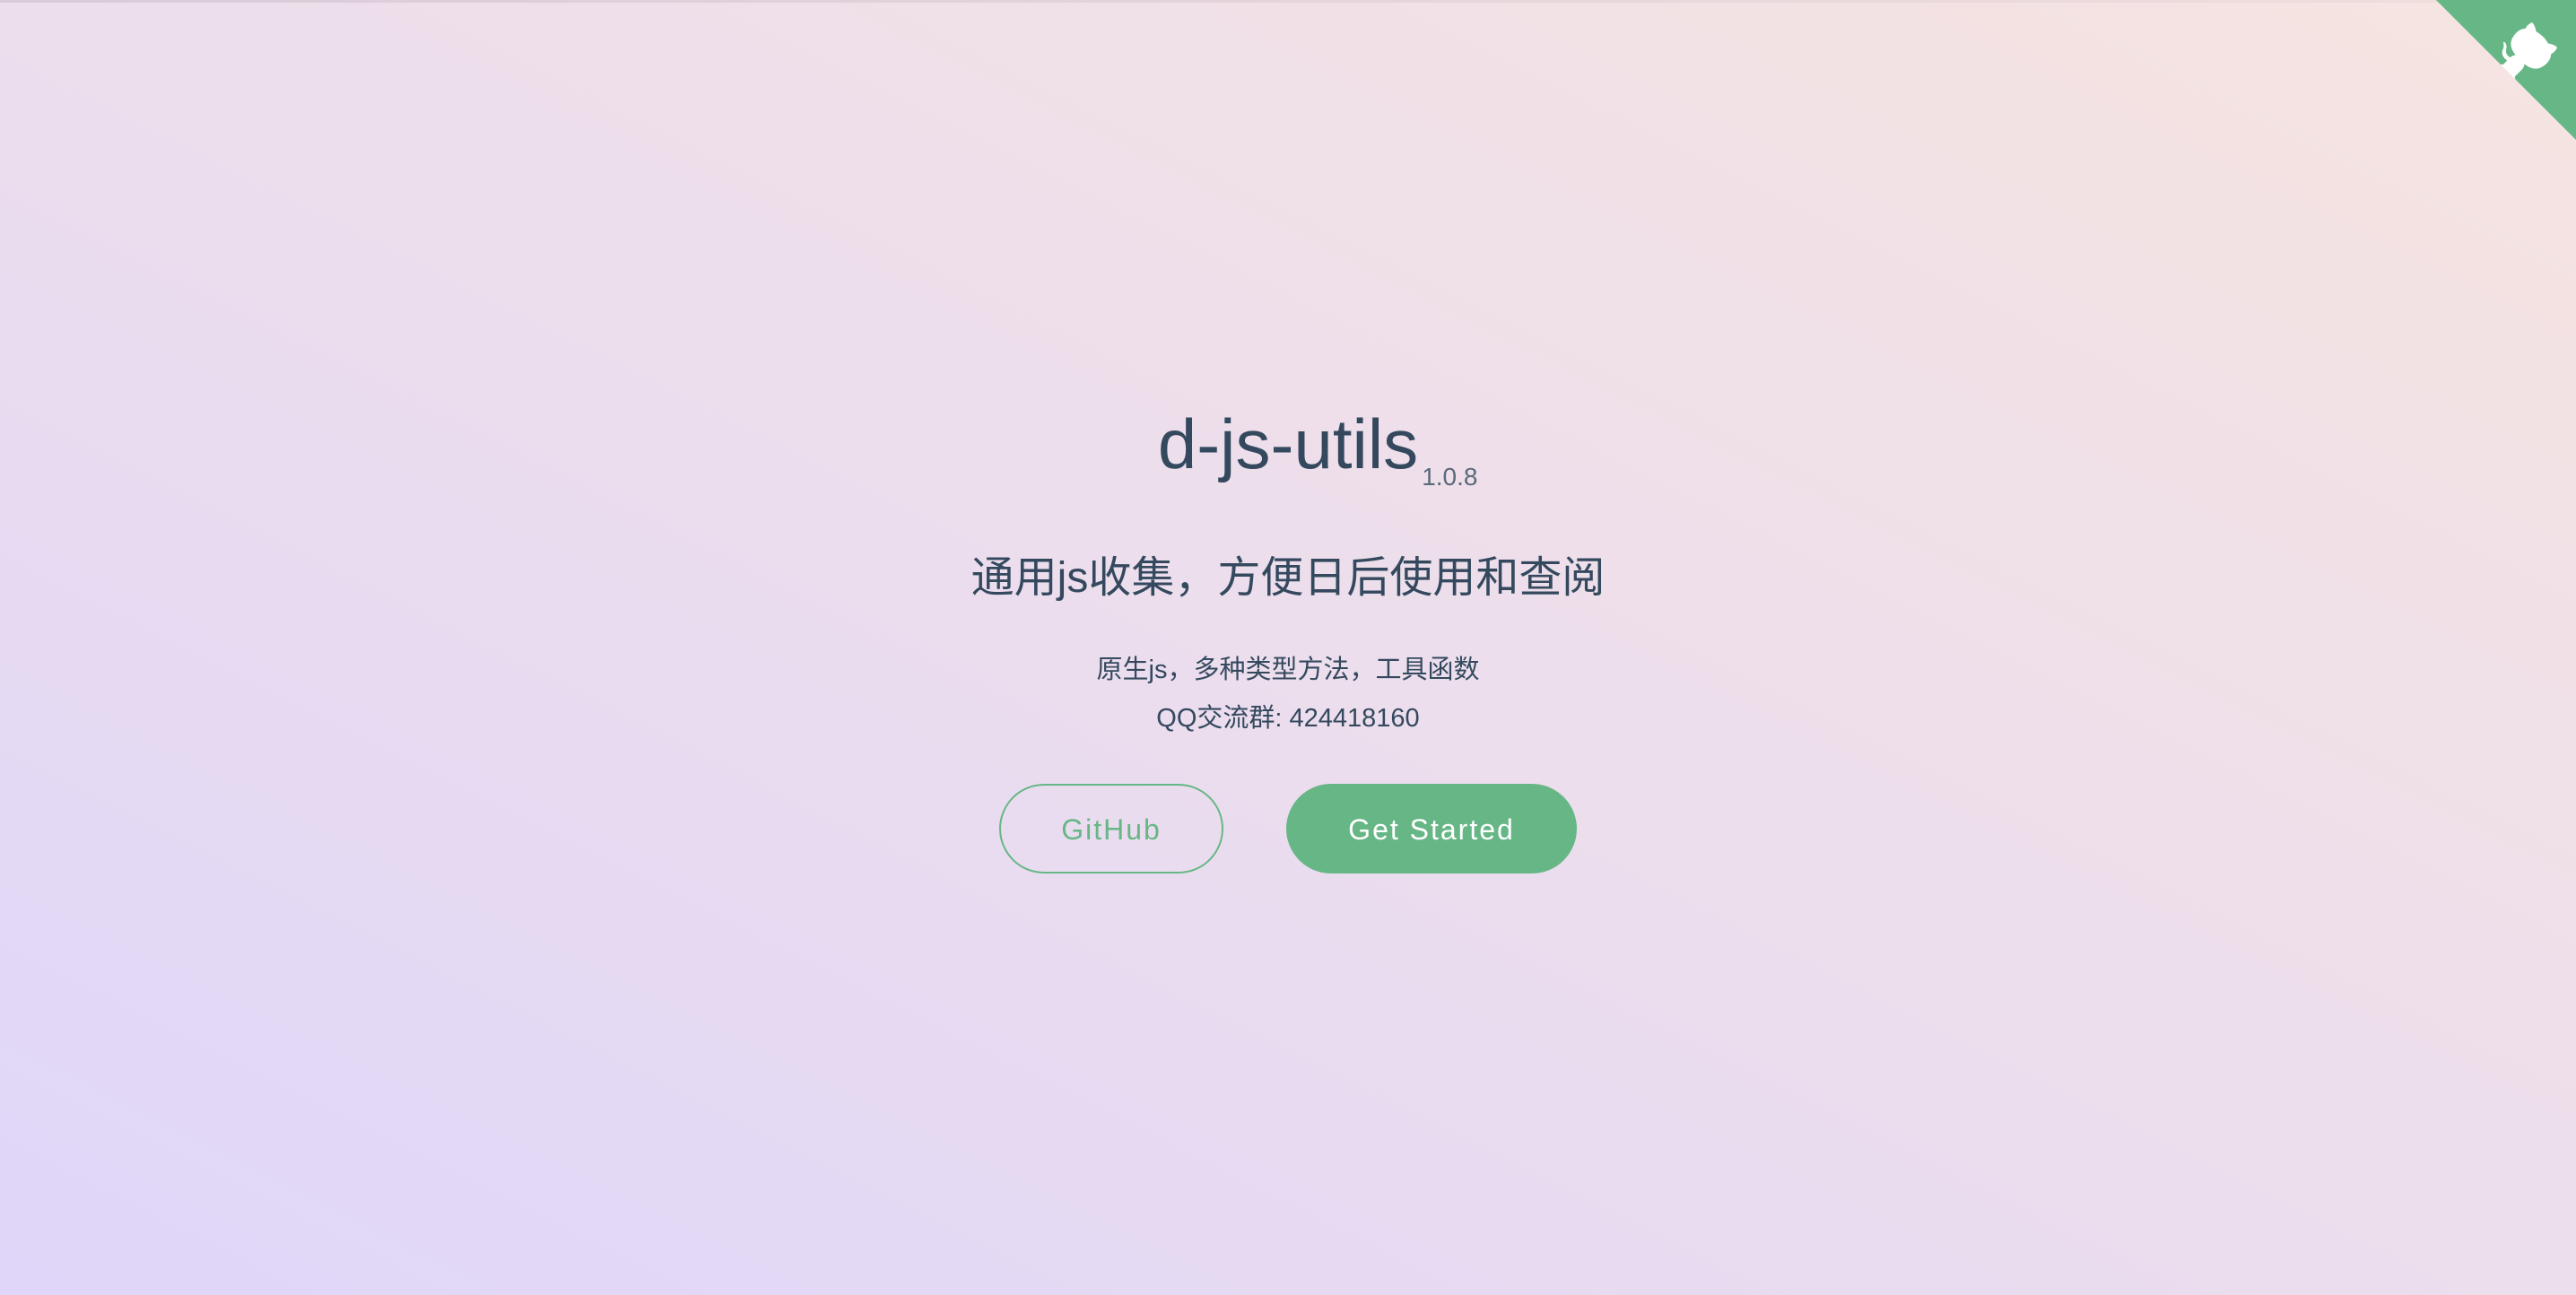 This screenshot has width=2576, height=1295. Describe the element at coordinates (1288, 718) in the screenshot. I see `qq-group-info: QQ交流群: 424418160` at that location.